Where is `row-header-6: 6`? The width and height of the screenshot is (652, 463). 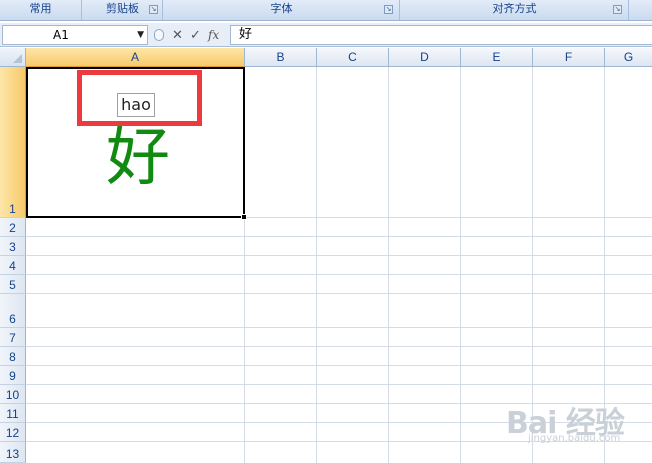 row-header-6: 6 is located at coordinates (13, 311).